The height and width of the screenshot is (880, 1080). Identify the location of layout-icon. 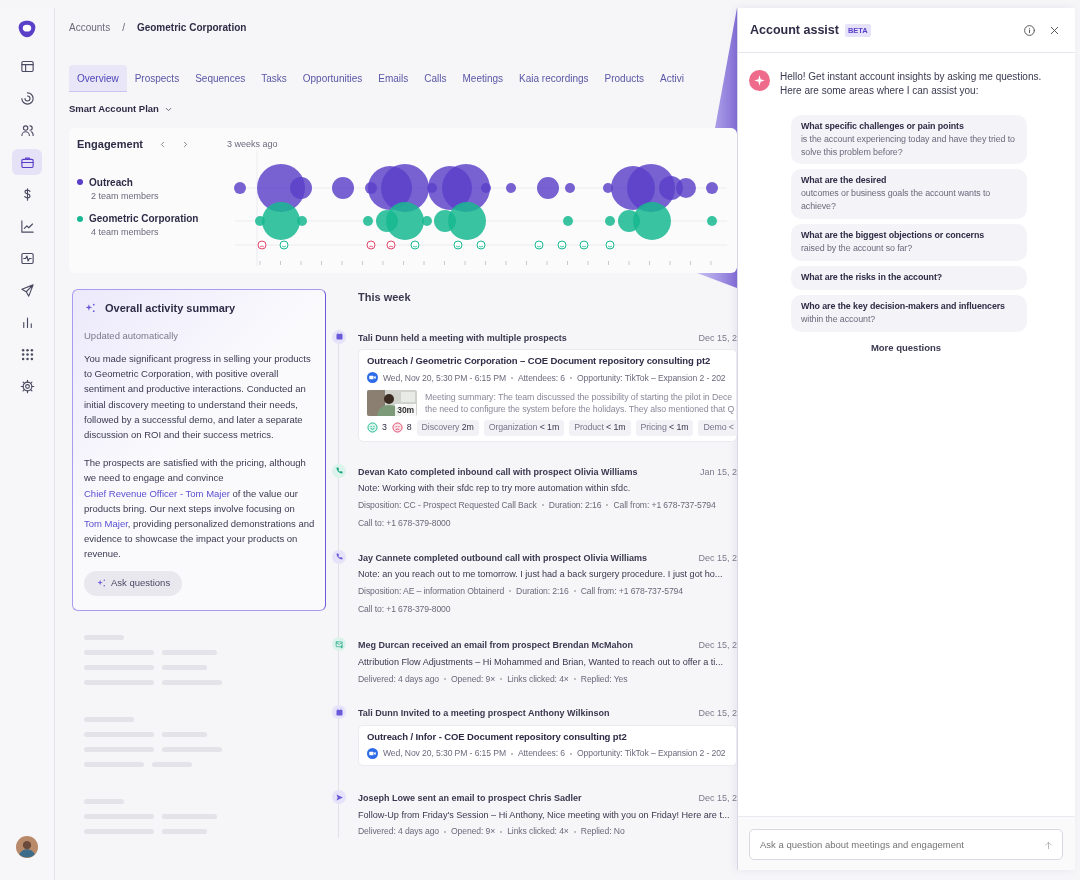
(27, 66).